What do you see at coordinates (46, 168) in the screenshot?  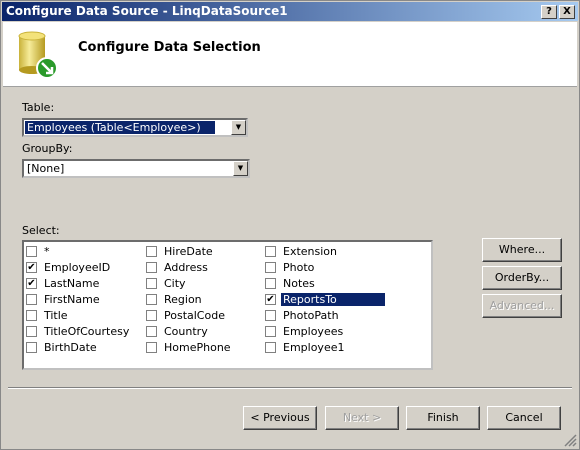 I see `groupby-value: [None]` at bounding box center [46, 168].